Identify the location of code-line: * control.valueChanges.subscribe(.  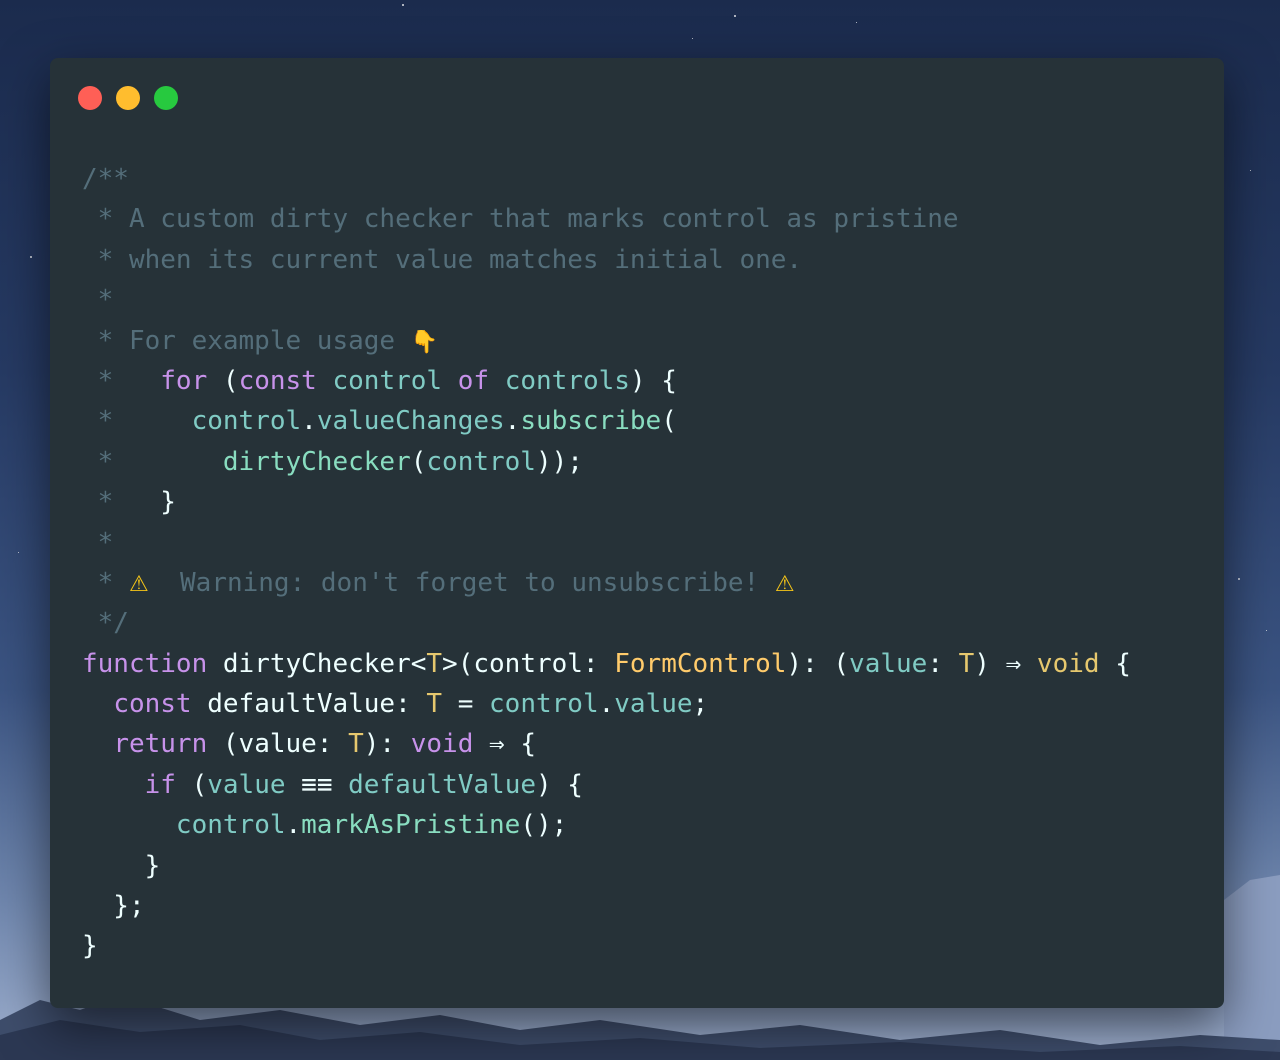
(606, 421).